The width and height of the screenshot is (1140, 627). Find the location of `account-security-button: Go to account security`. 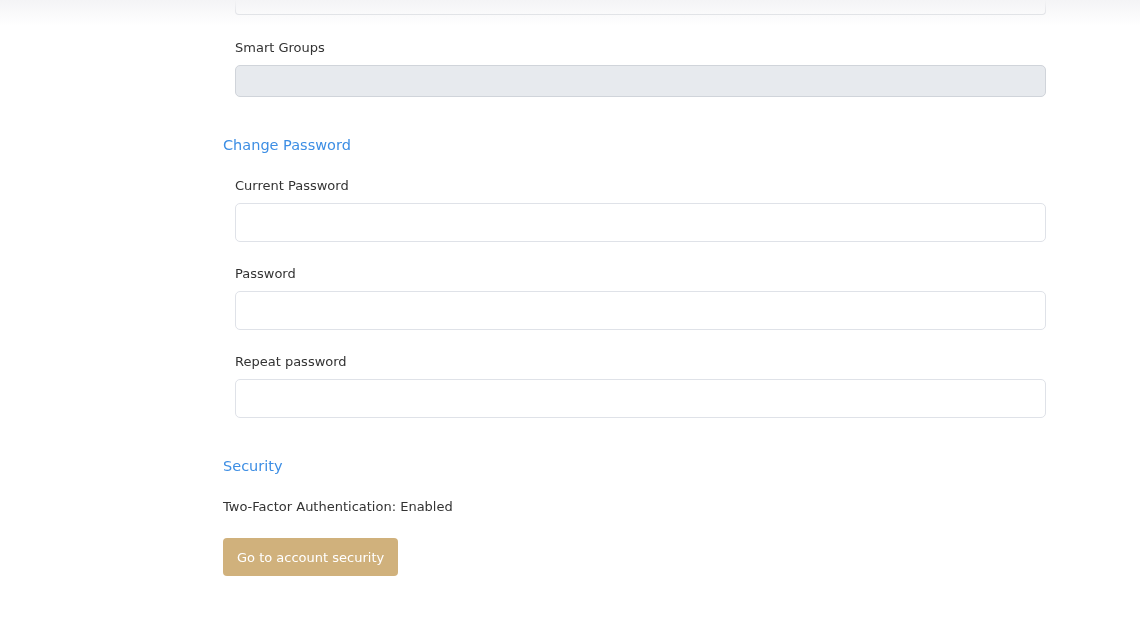

account-security-button: Go to account security is located at coordinates (311, 557).